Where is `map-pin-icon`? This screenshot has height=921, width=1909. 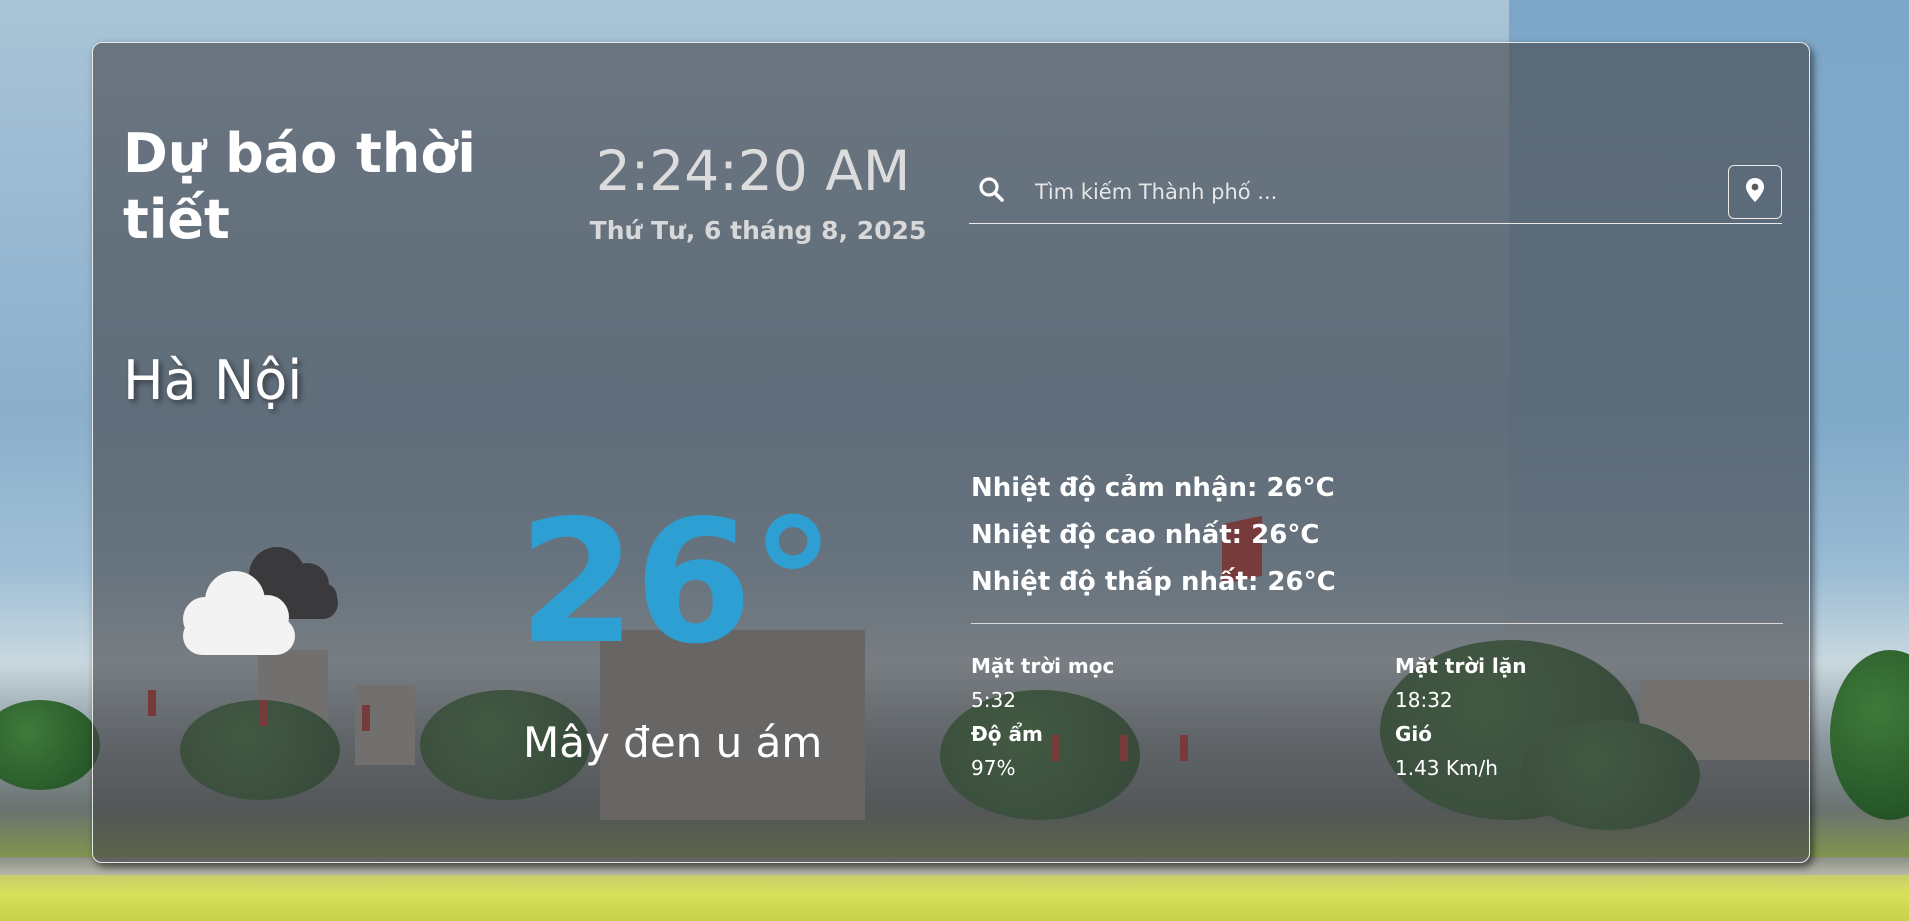 map-pin-icon is located at coordinates (1755, 192).